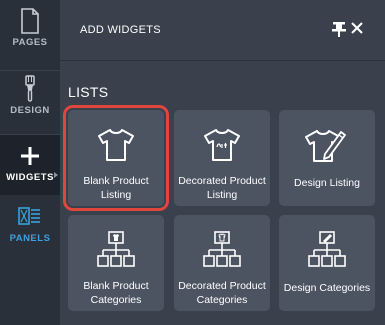  I want to click on sidebar-item-label: WIDGETS, so click(30, 177).